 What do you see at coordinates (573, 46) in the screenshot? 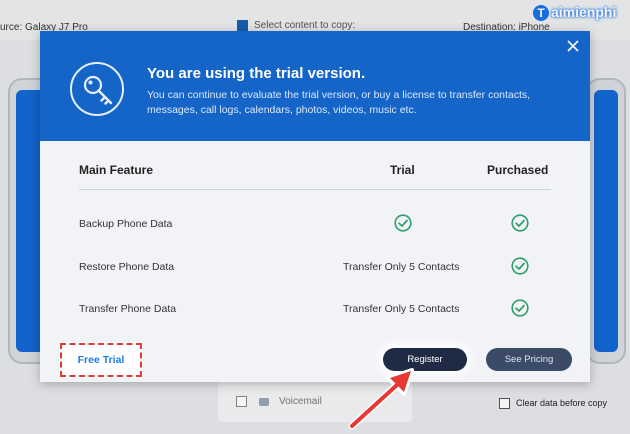
I see `close-icon` at bounding box center [573, 46].